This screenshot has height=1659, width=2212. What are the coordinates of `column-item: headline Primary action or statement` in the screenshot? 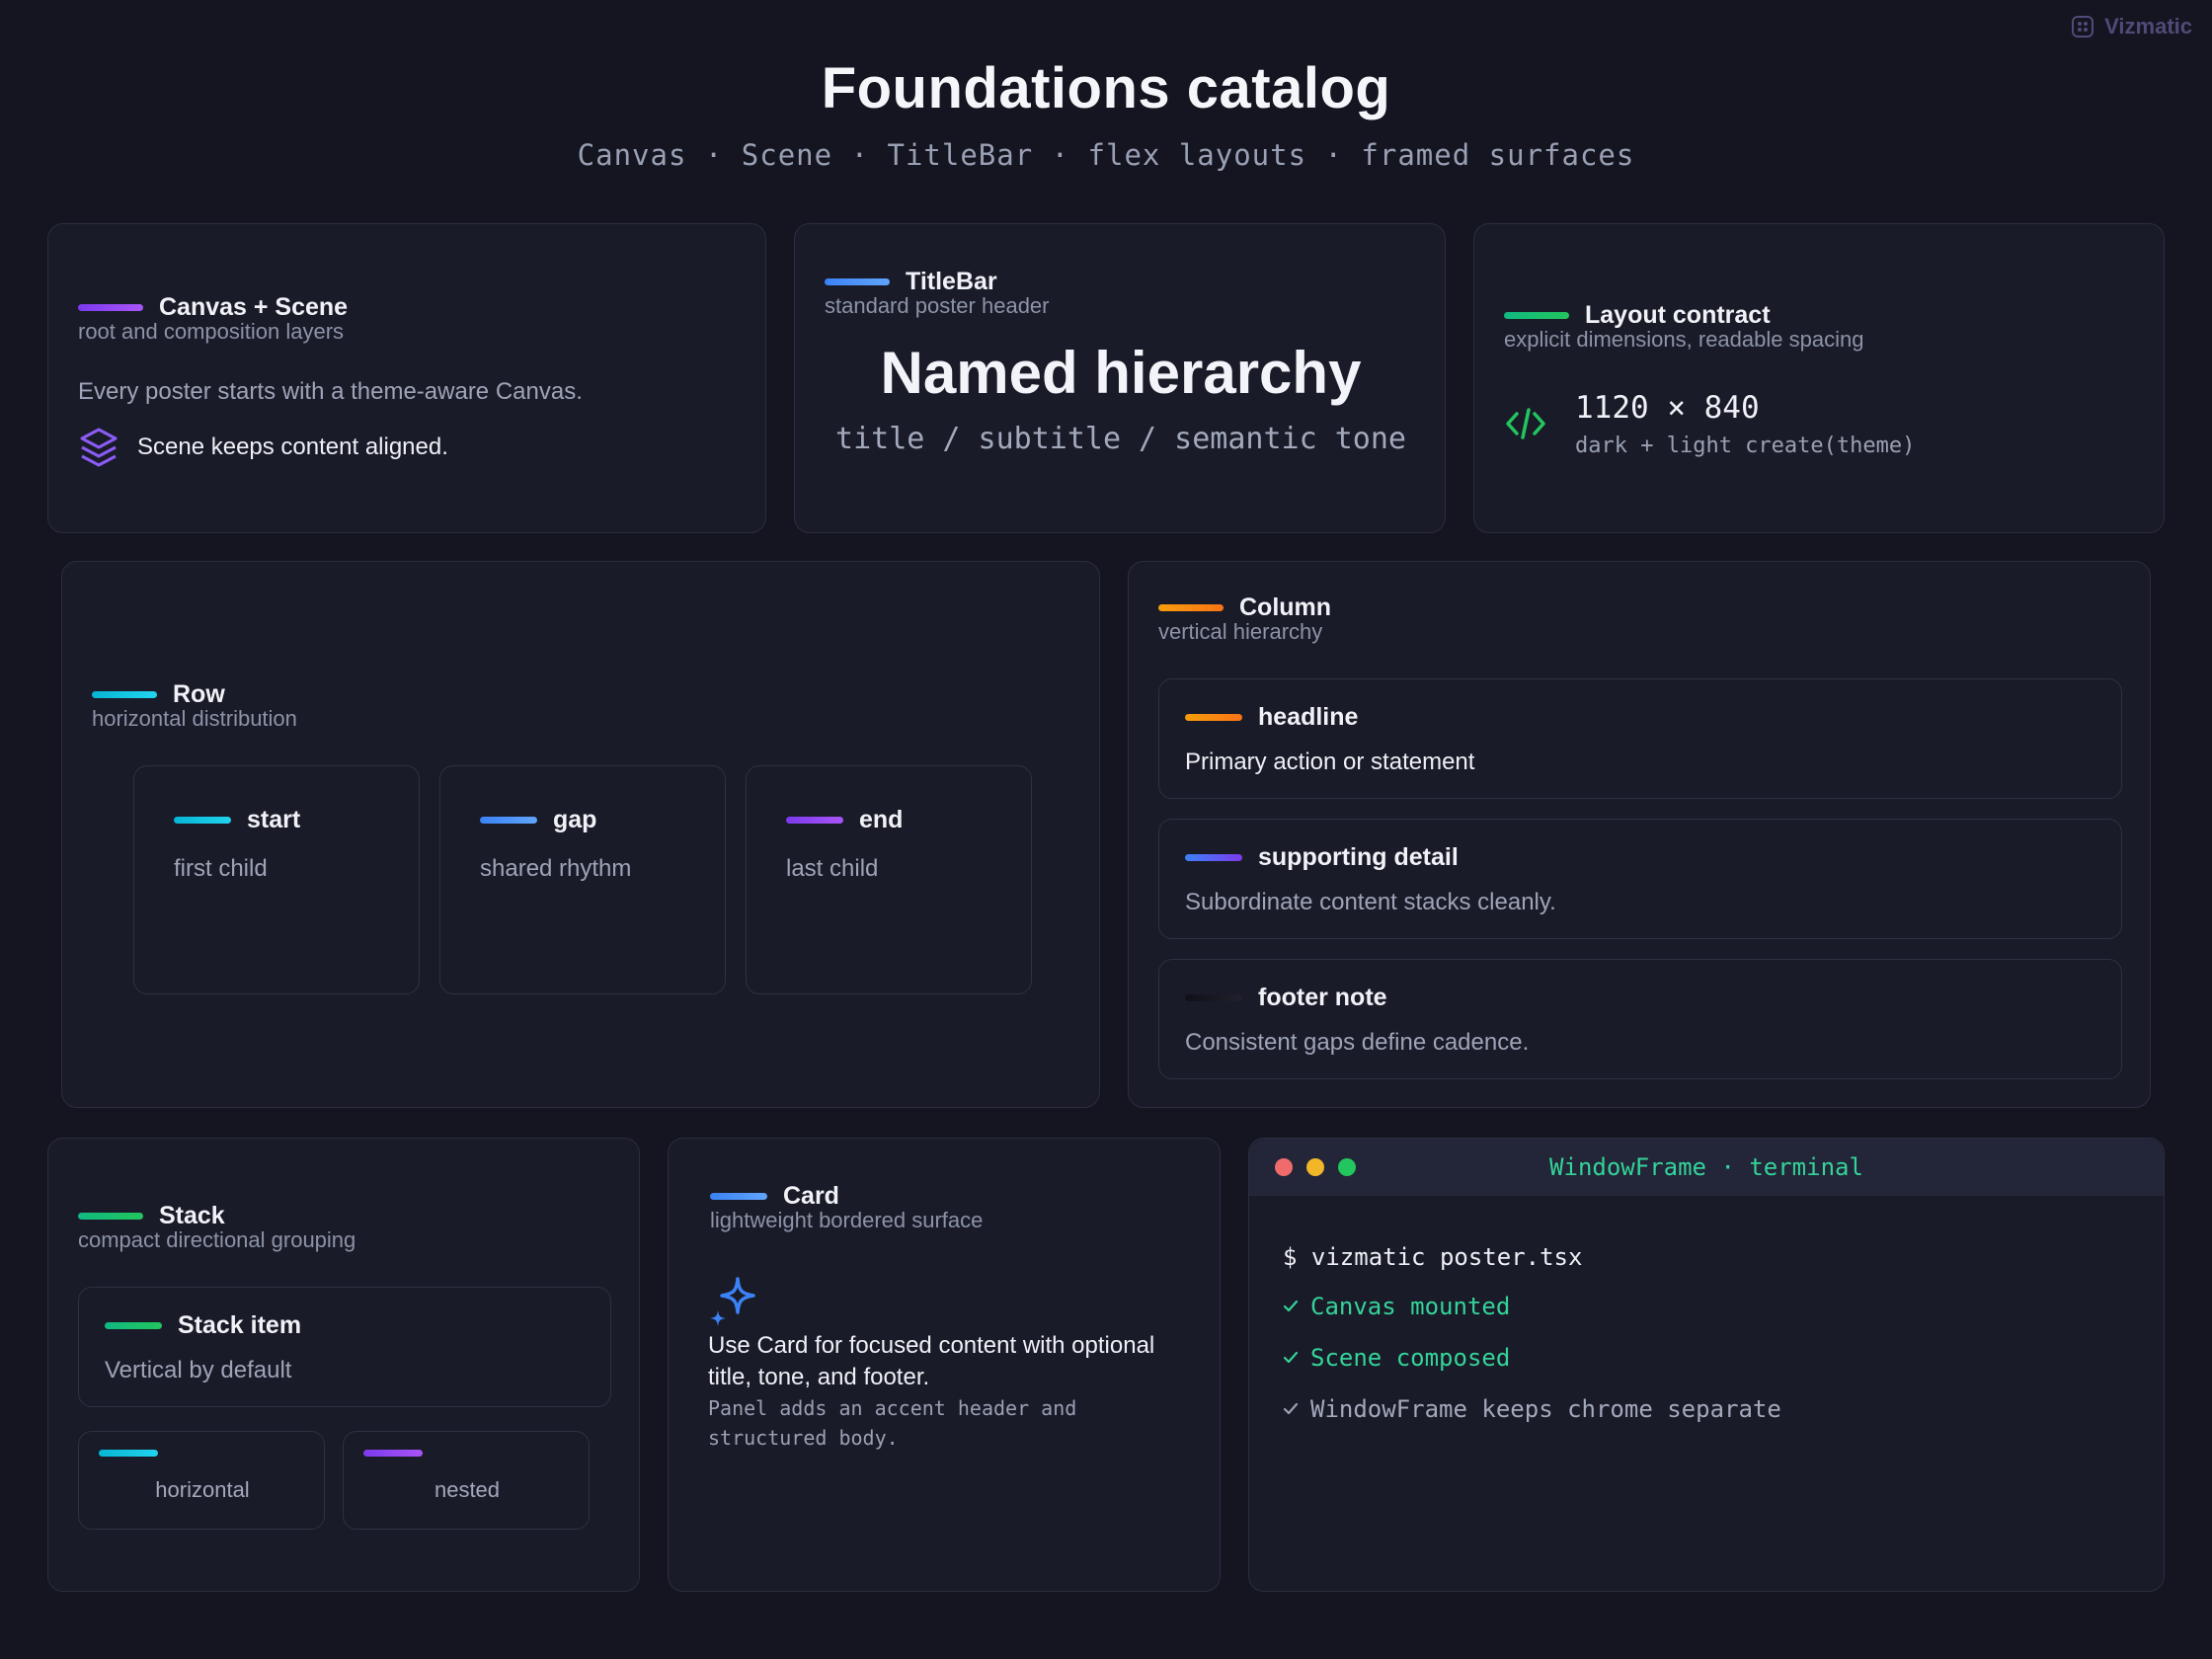 It's located at (1640, 739).